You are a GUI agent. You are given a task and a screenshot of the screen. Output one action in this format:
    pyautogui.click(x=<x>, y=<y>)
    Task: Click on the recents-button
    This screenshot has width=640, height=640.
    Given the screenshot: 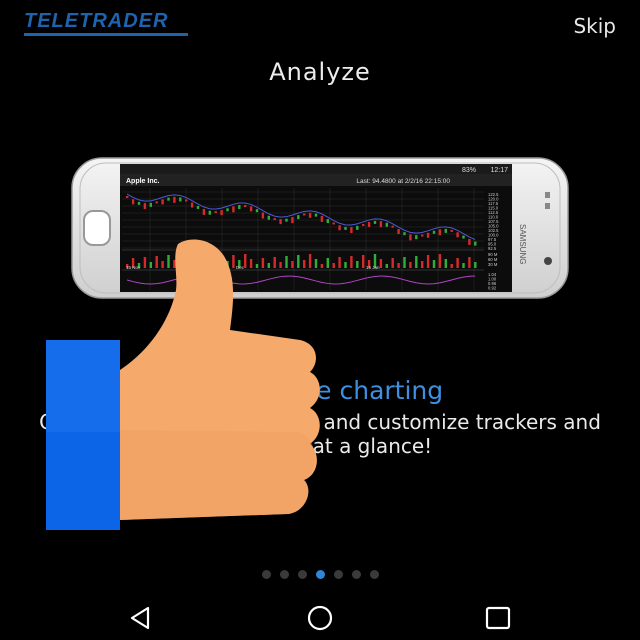 What is the action you would take?
    pyautogui.click(x=498, y=618)
    